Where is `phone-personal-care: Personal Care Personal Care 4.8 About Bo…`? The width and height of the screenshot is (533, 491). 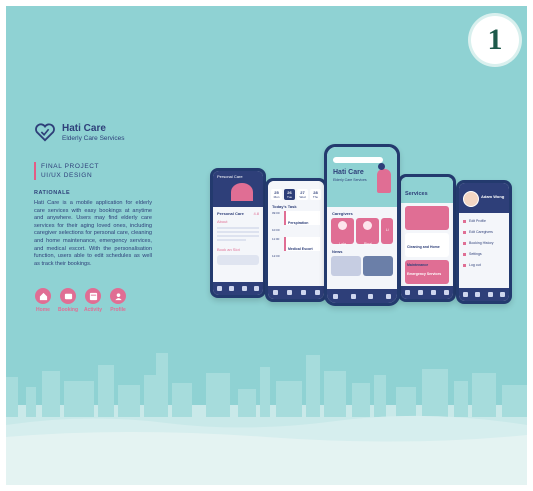
phone-personal-care: Personal Care Personal Care 4.8 About Bo… is located at coordinates (238, 233).